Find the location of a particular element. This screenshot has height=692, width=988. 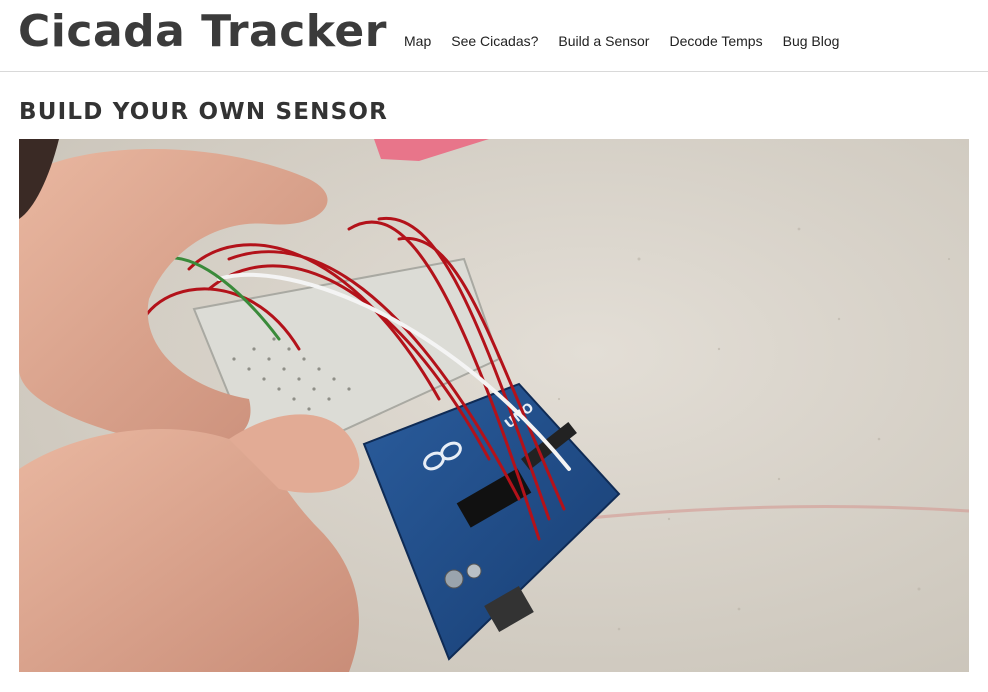

nav-item-build-a-sensor: Build a Sensor is located at coordinates (603, 41).